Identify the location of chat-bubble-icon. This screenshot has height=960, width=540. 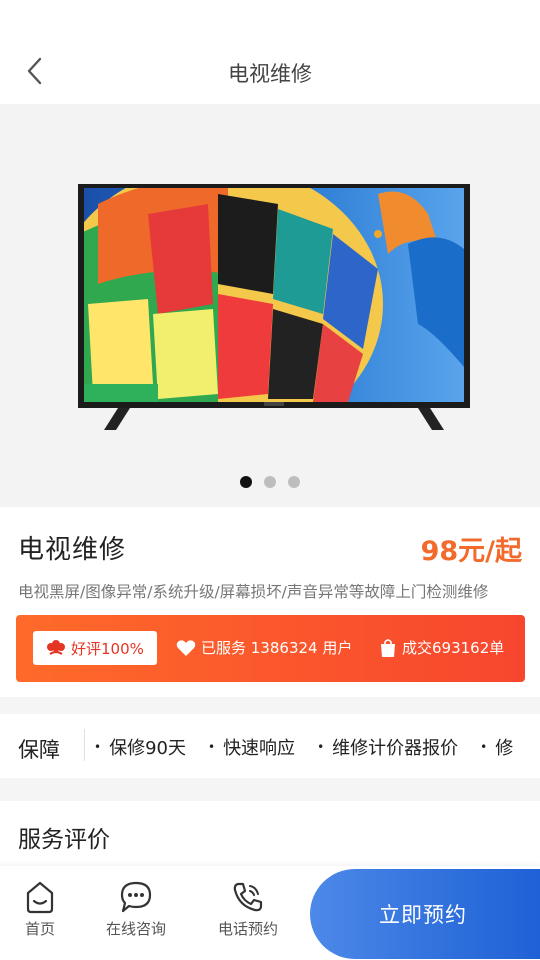
(136, 897).